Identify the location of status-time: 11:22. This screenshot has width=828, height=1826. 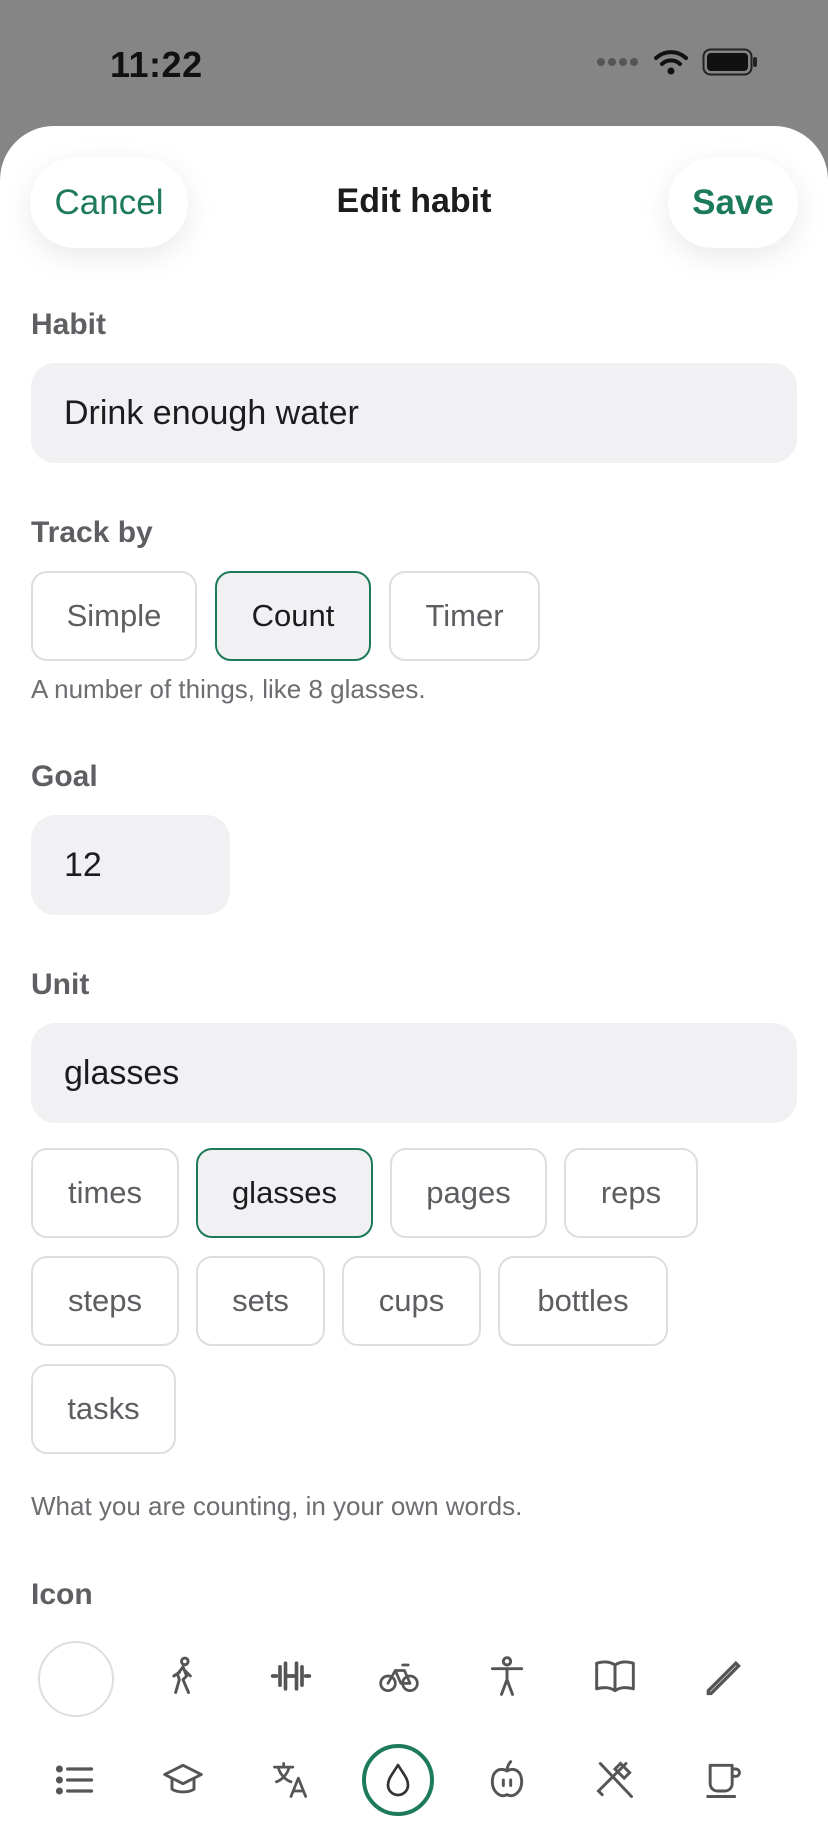
(156, 64).